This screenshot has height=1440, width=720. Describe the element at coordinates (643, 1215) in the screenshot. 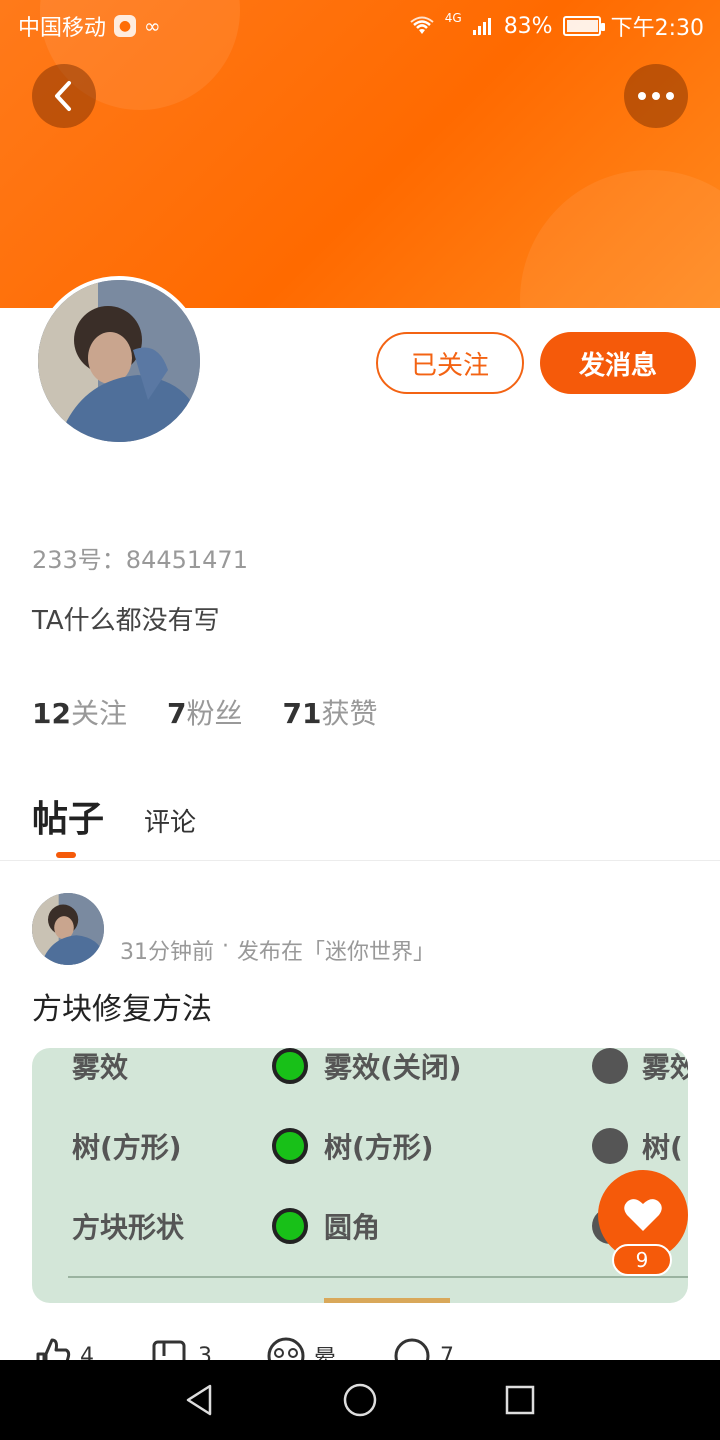

I see `heart-icon` at that location.